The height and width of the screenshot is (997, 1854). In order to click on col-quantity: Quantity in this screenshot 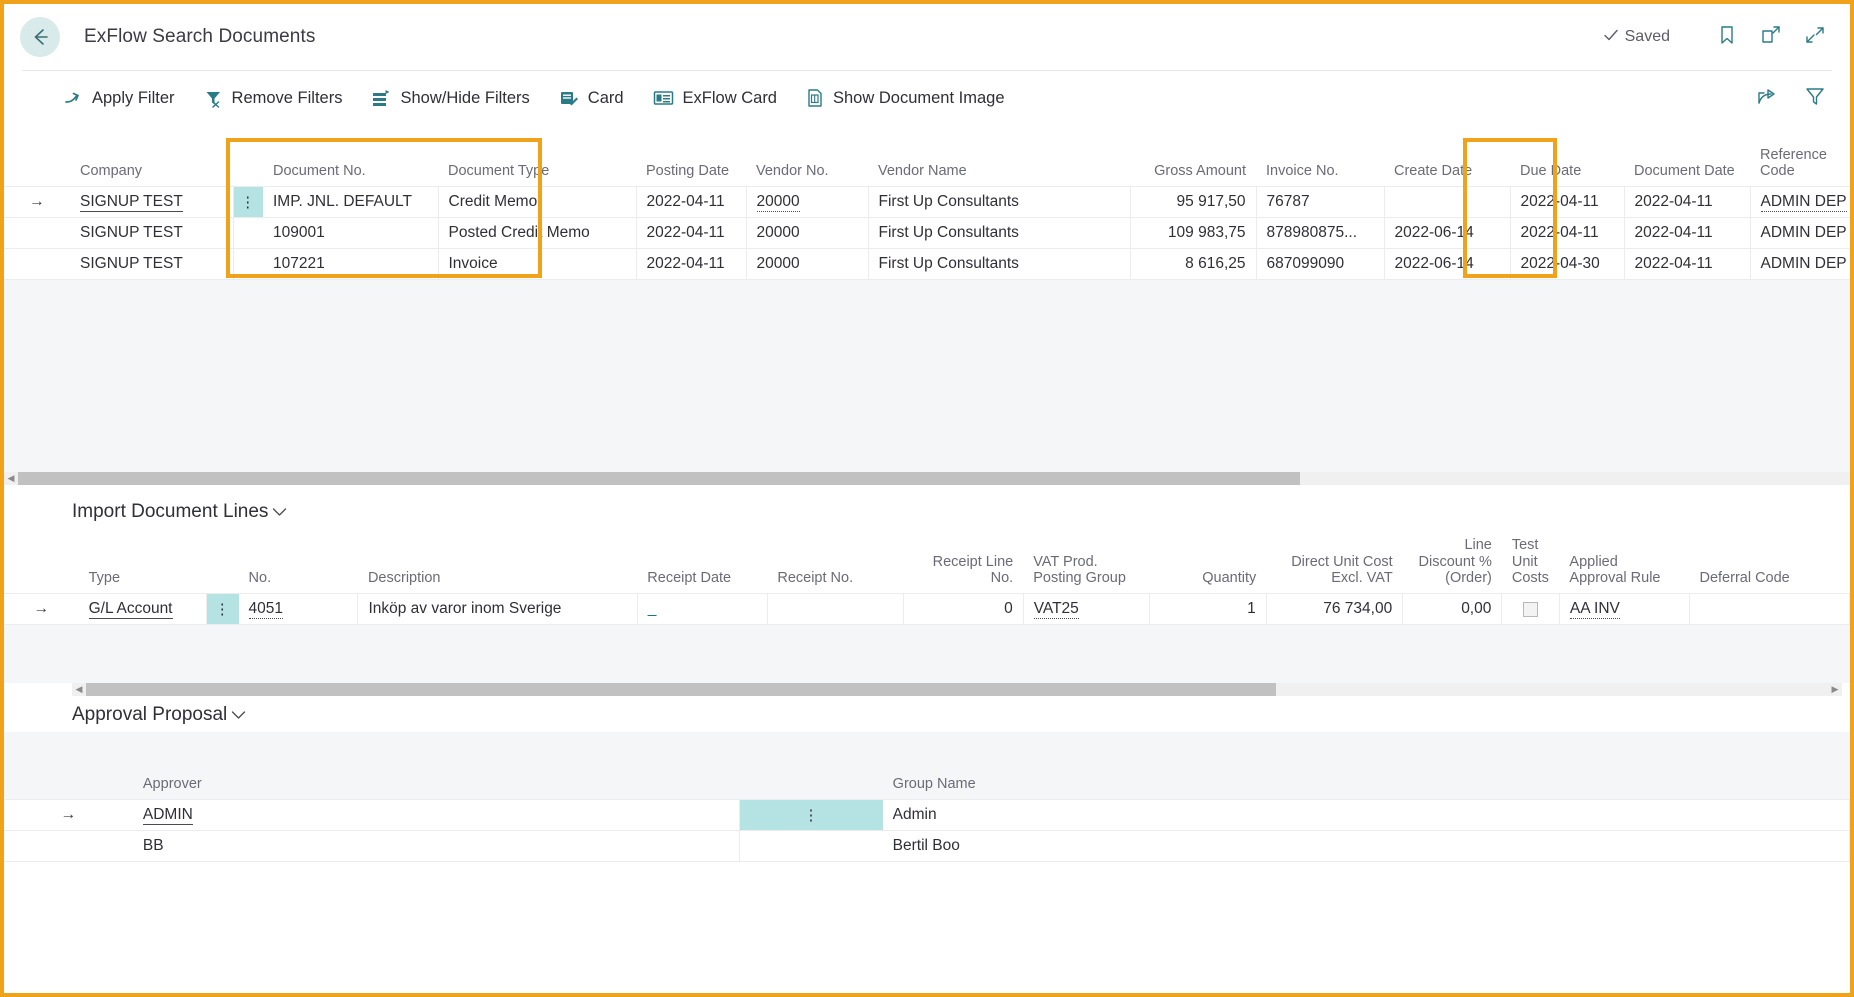, I will do `click(1208, 563)`.